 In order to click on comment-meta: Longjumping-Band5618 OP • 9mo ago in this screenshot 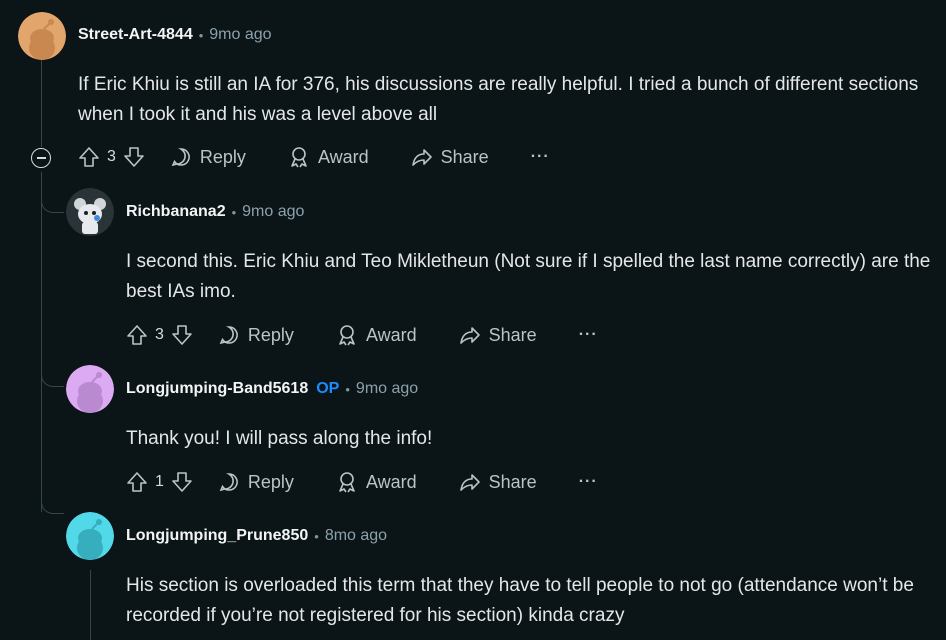, I will do `click(272, 389)`.